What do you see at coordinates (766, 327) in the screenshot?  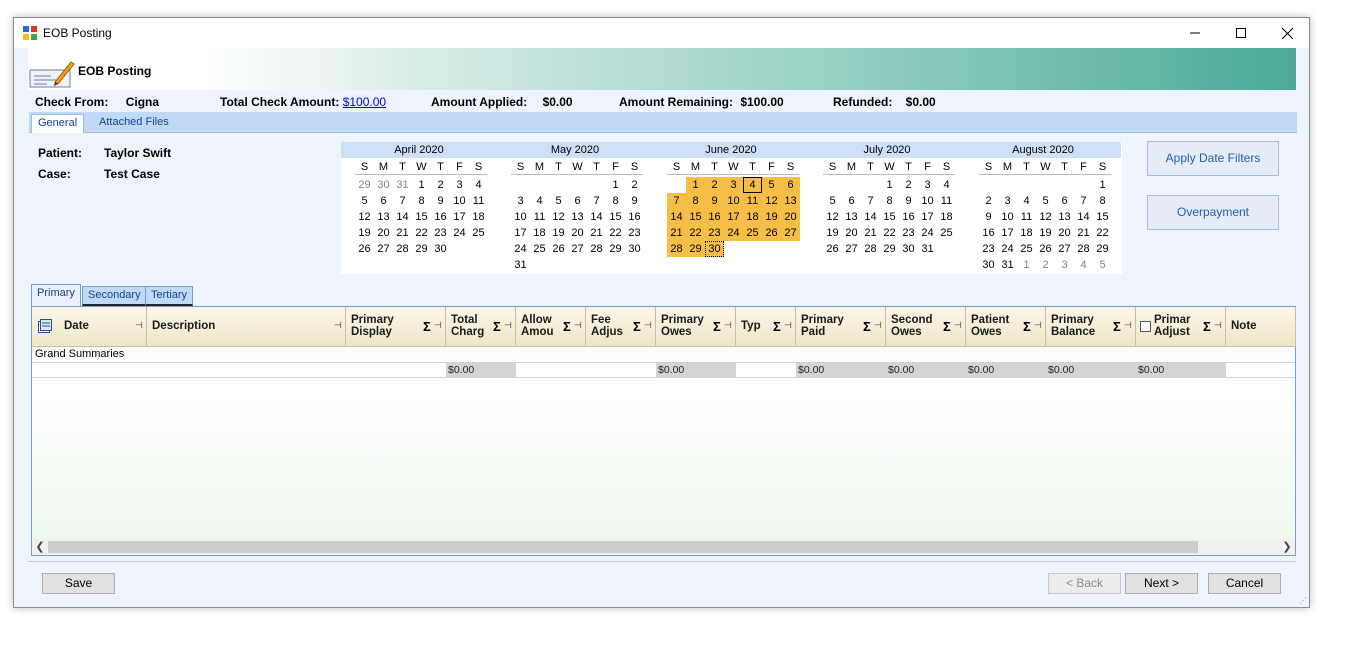 I see `column-header: Typ Σ ⊣` at bounding box center [766, 327].